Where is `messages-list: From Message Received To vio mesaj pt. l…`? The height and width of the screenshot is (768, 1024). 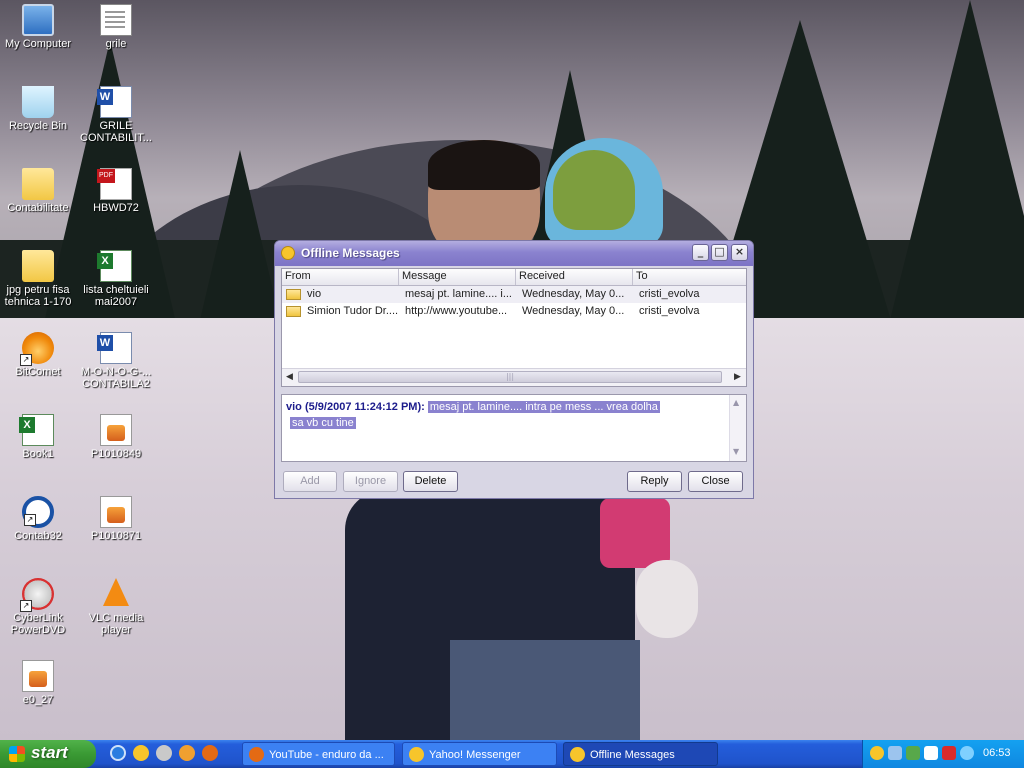 messages-list: From Message Received To vio mesaj pt. l… is located at coordinates (514, 327).